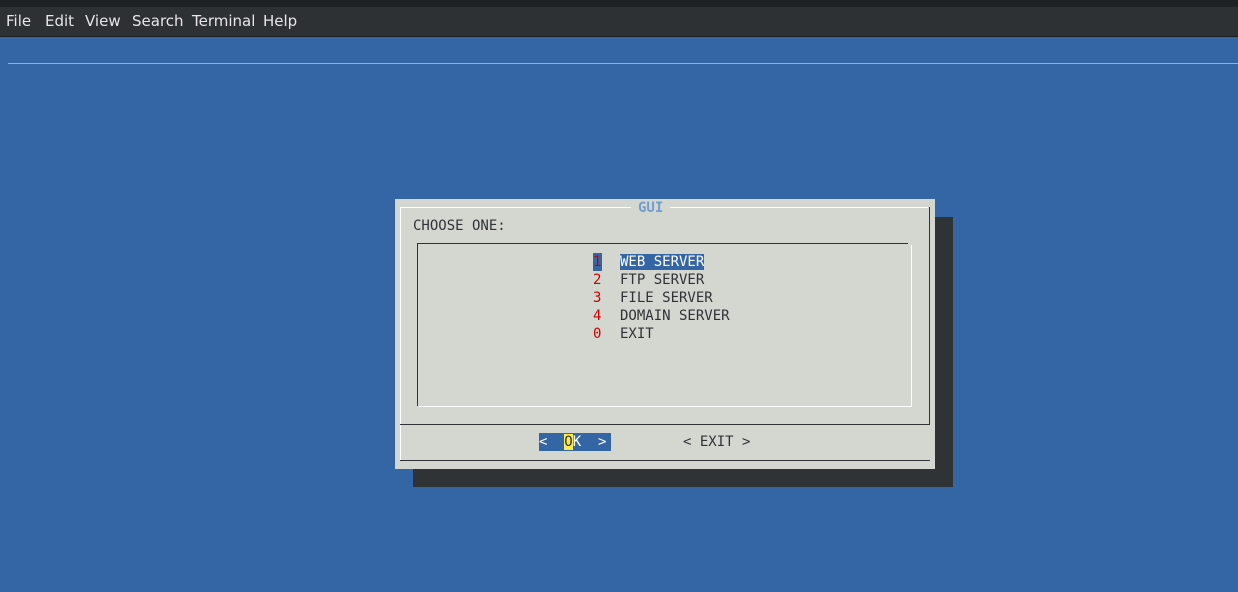 This screenshot has width=1238, height=592. I want to click on listbox-frame-bottom, so click(665, 406).